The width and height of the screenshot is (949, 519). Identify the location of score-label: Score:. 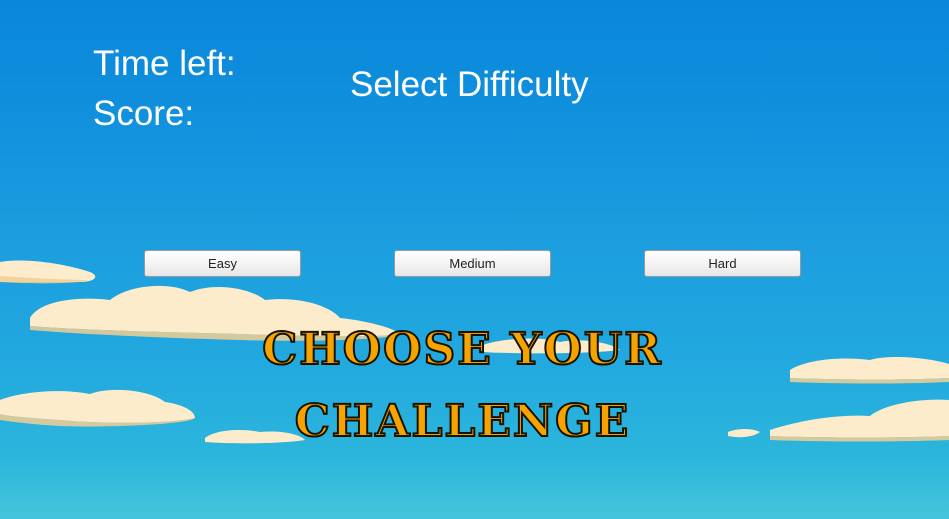
(144, 113).